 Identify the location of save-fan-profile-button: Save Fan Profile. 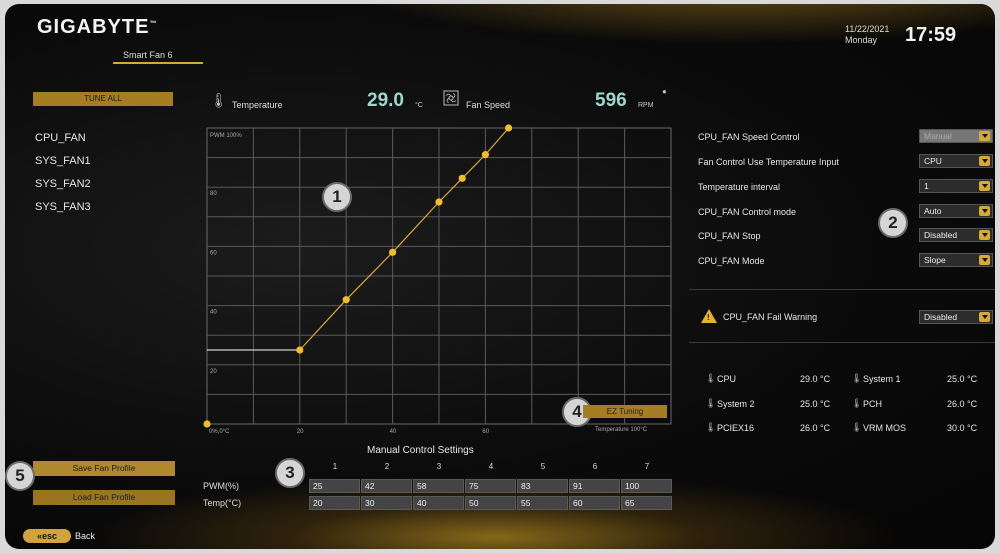
(104, 468).